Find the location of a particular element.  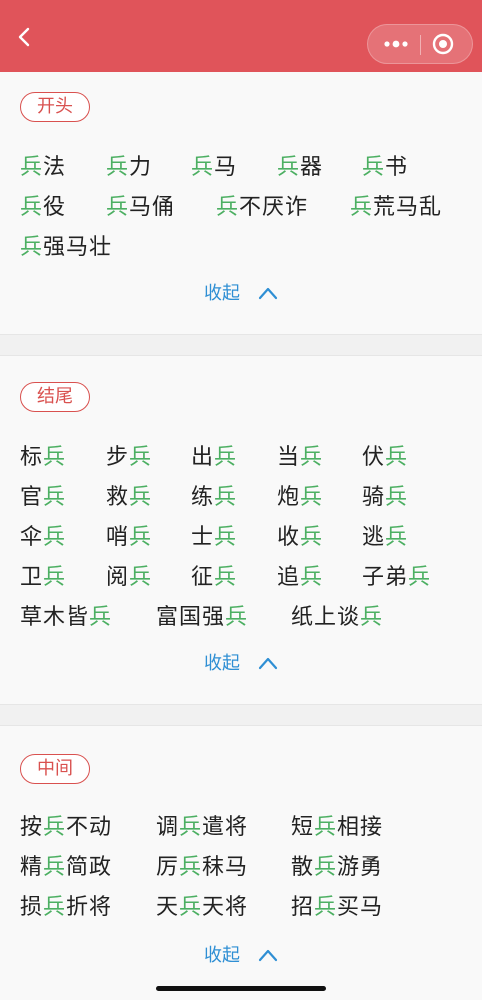

word-item: 征兵 is located at coordinates (214, 578).